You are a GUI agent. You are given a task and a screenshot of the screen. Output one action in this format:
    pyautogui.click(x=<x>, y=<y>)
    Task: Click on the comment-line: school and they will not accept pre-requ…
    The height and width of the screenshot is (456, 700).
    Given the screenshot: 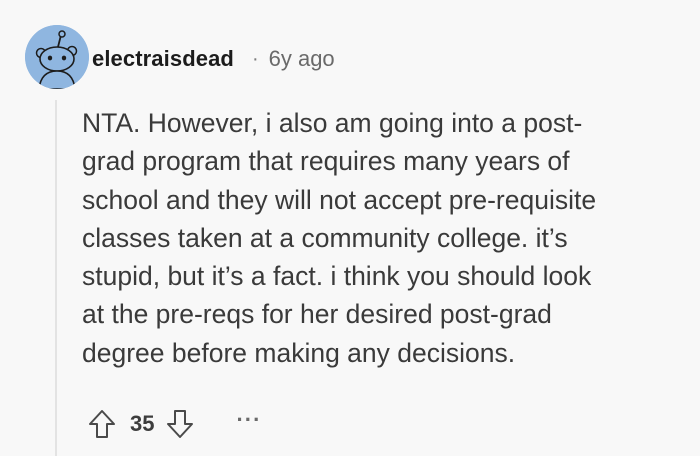 What is the action you would take?
    pyautogui.click(x=339, y=199)
    